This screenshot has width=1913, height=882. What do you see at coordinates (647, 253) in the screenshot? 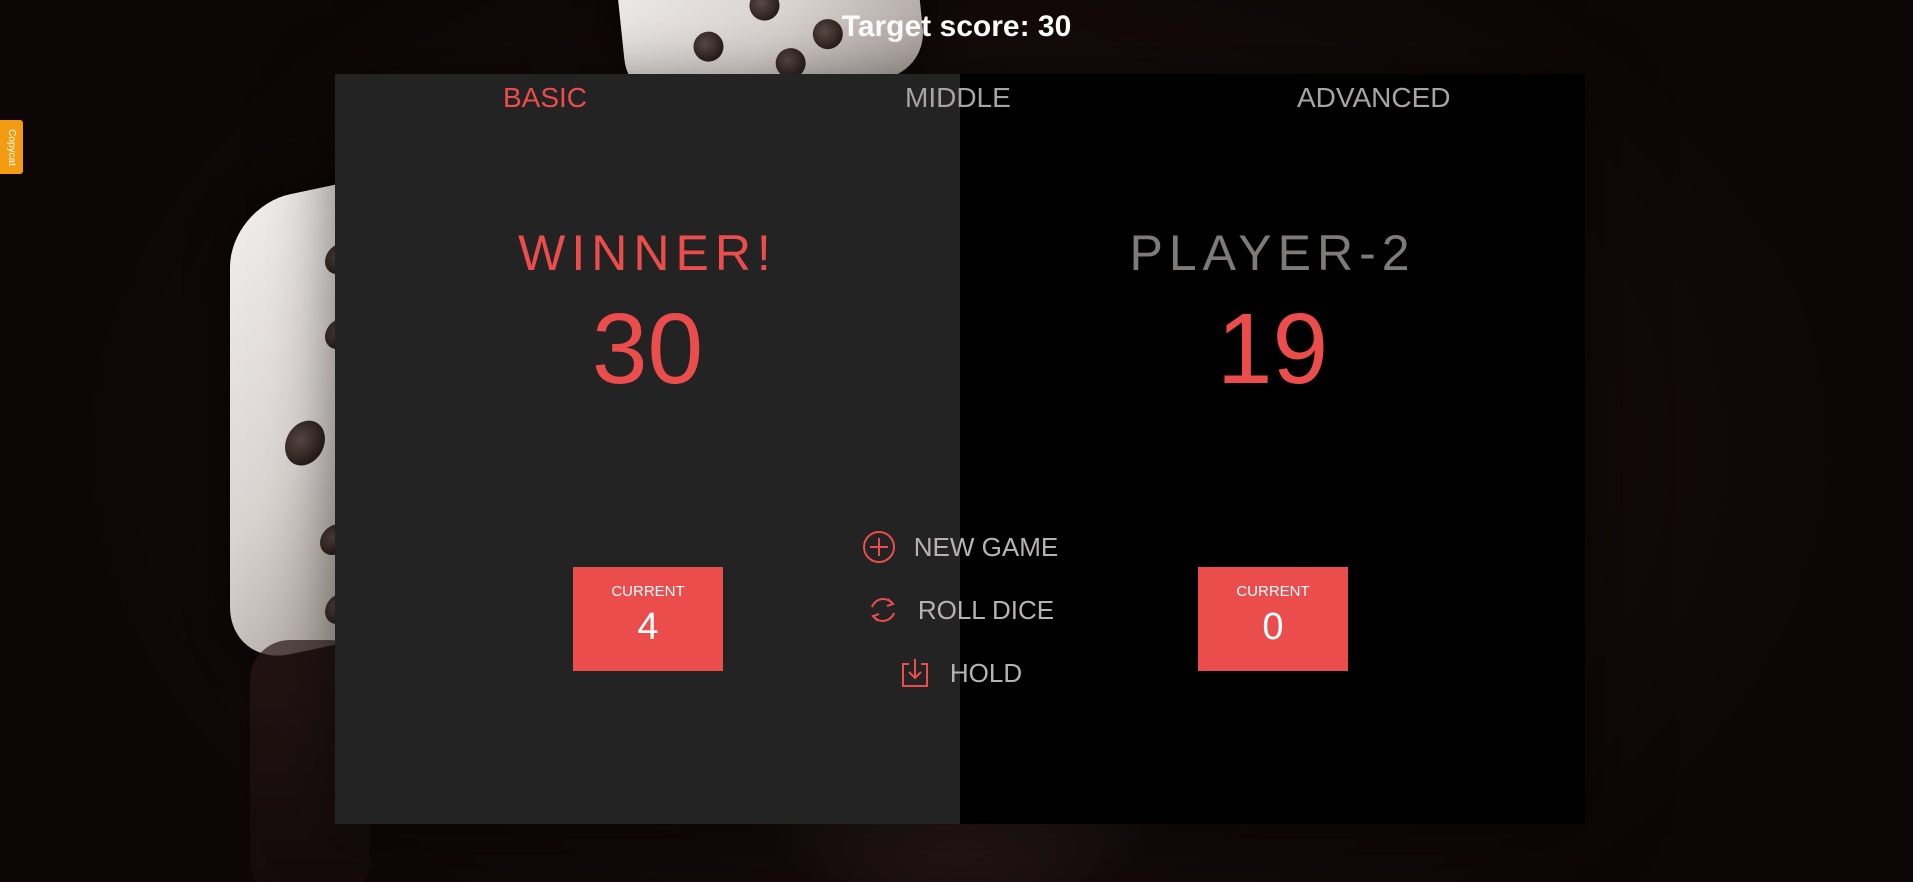
I see `player-1-name: WINNER!` at bounding box center [647, 253].